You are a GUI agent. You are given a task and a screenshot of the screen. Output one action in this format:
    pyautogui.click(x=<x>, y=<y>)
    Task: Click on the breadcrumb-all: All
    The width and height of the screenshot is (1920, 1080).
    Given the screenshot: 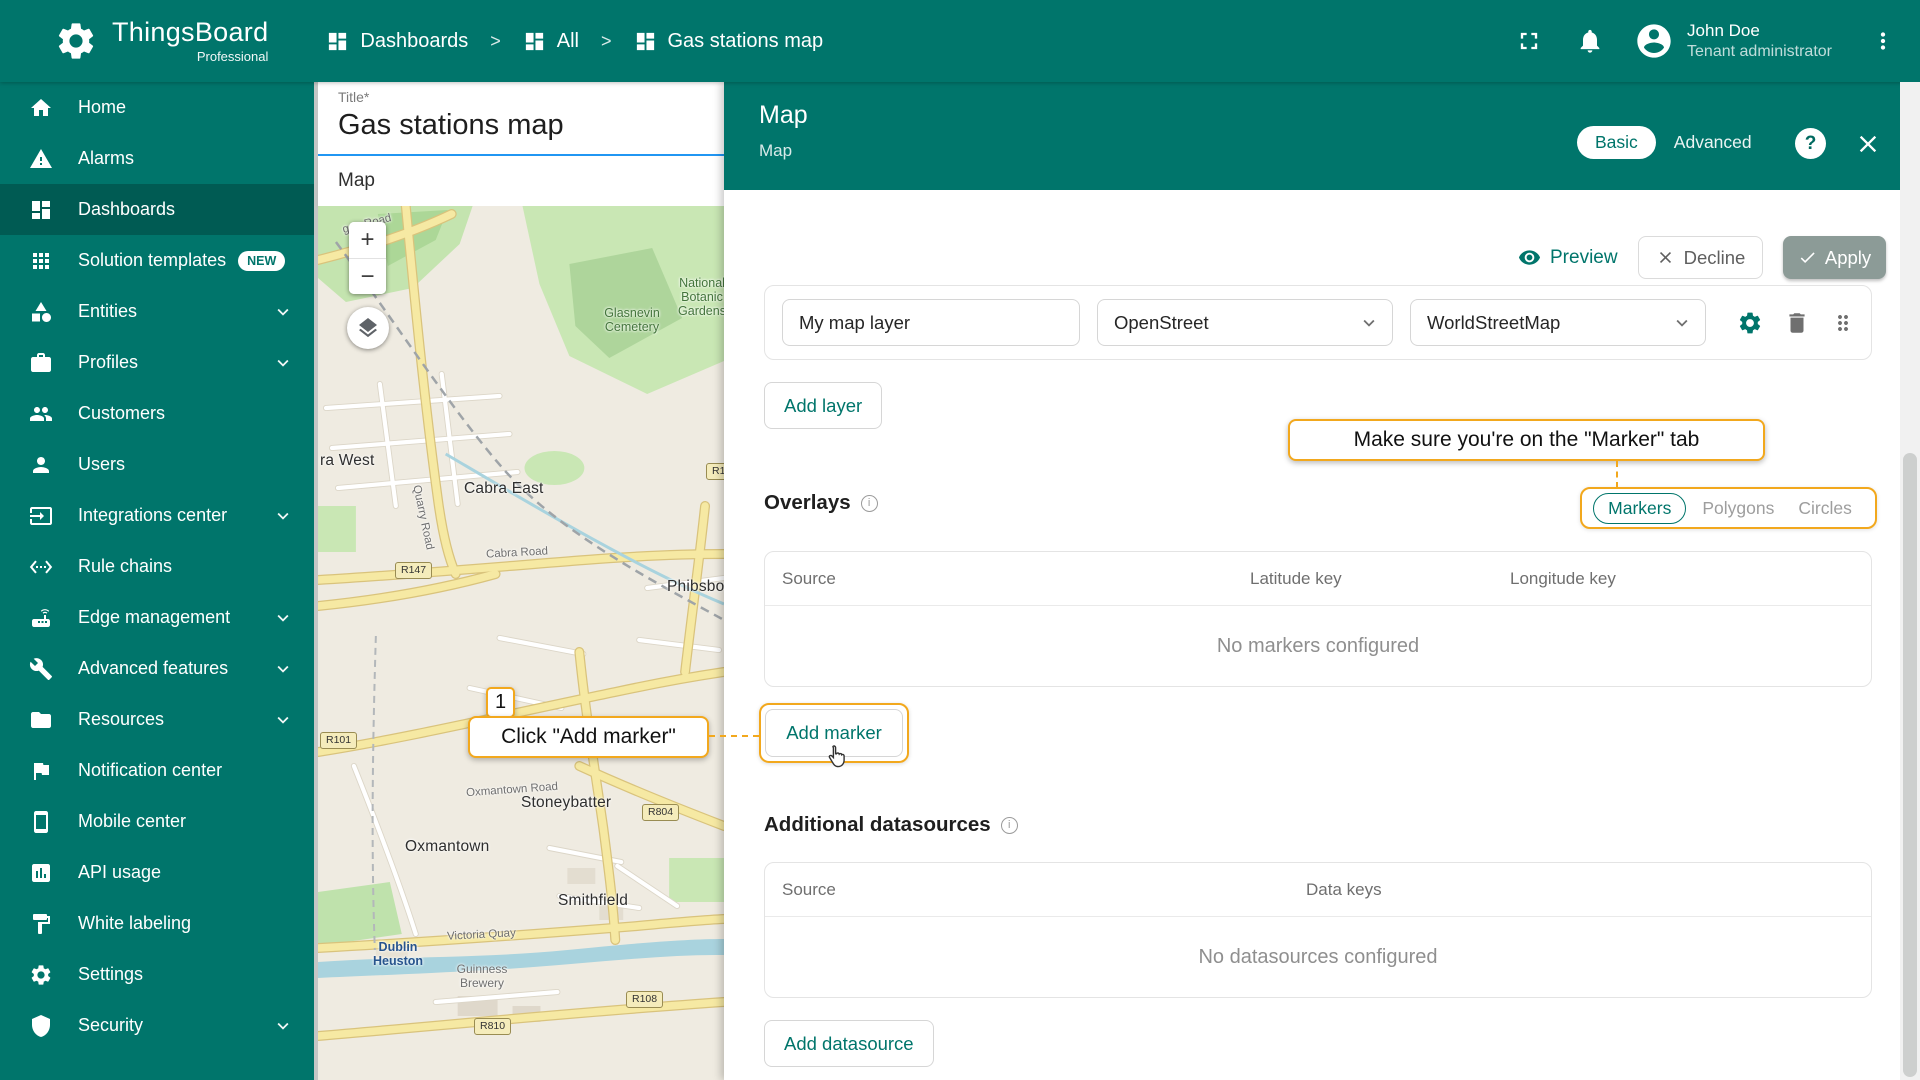 What is the action you would take?
    pyautogui.click(x=551, y=41)
    